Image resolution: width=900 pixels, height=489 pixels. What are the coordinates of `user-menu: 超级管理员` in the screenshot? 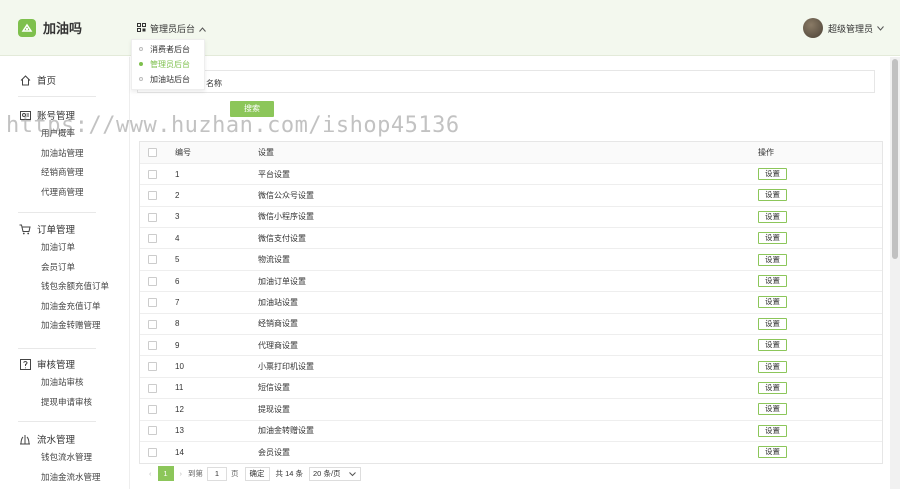 It's located at (843, 28).